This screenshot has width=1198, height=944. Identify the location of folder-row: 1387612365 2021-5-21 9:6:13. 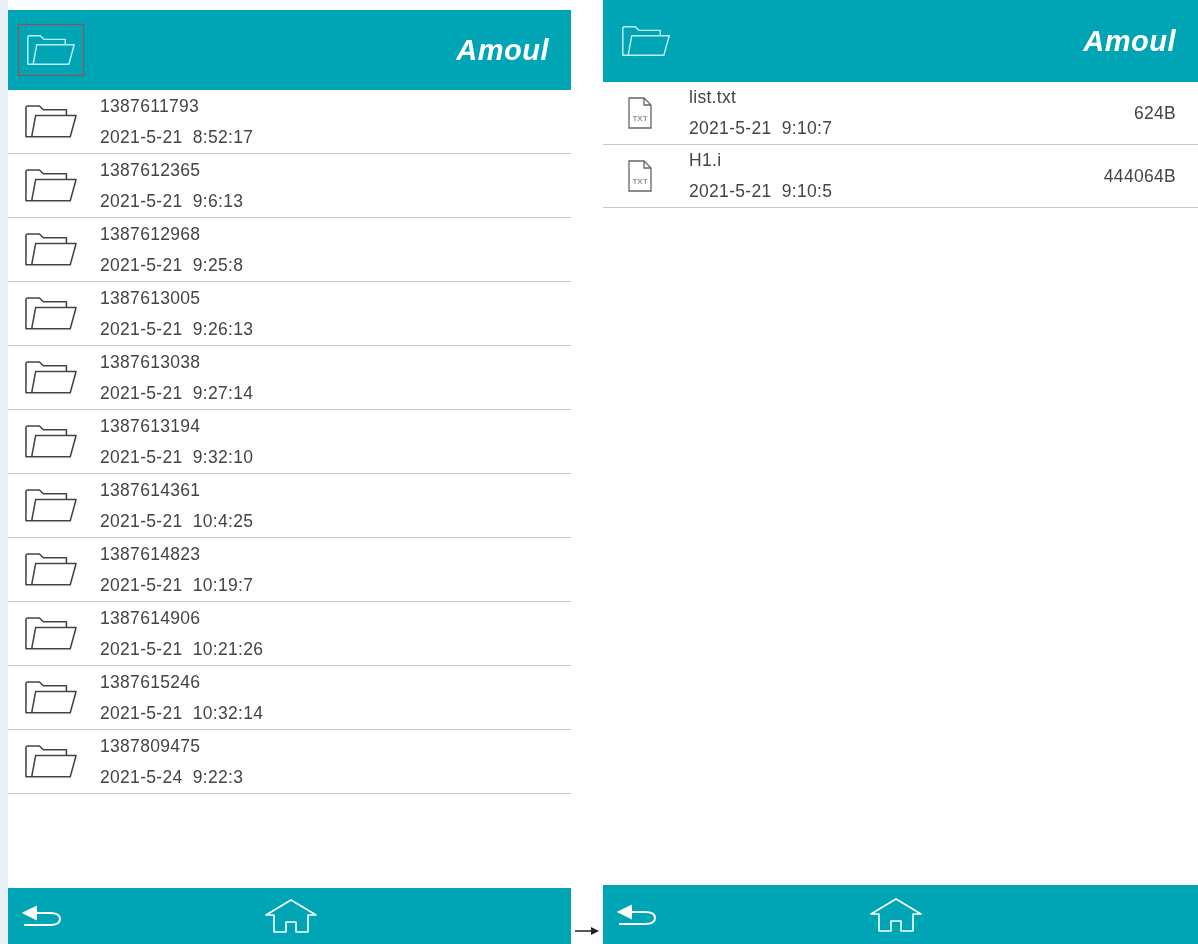
(289, 186).